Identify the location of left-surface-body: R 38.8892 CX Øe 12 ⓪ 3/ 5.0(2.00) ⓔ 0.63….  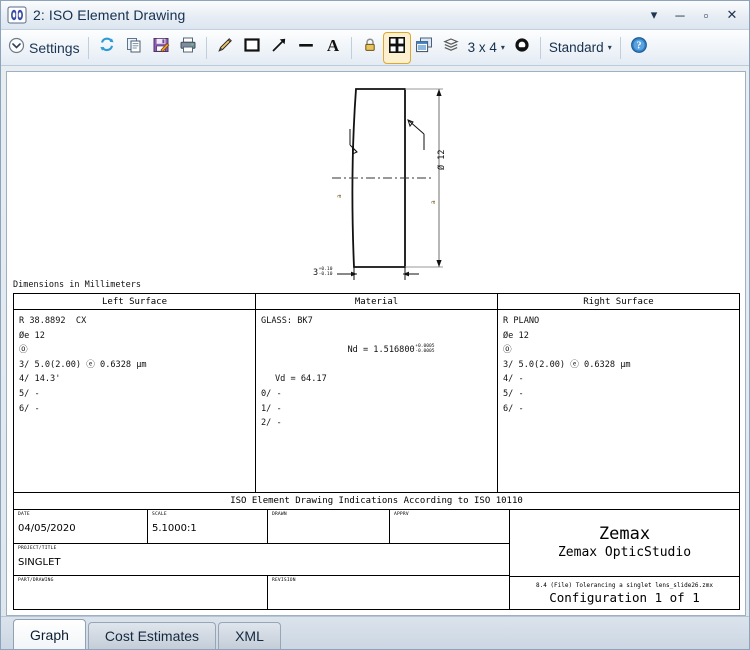
(134, 363).